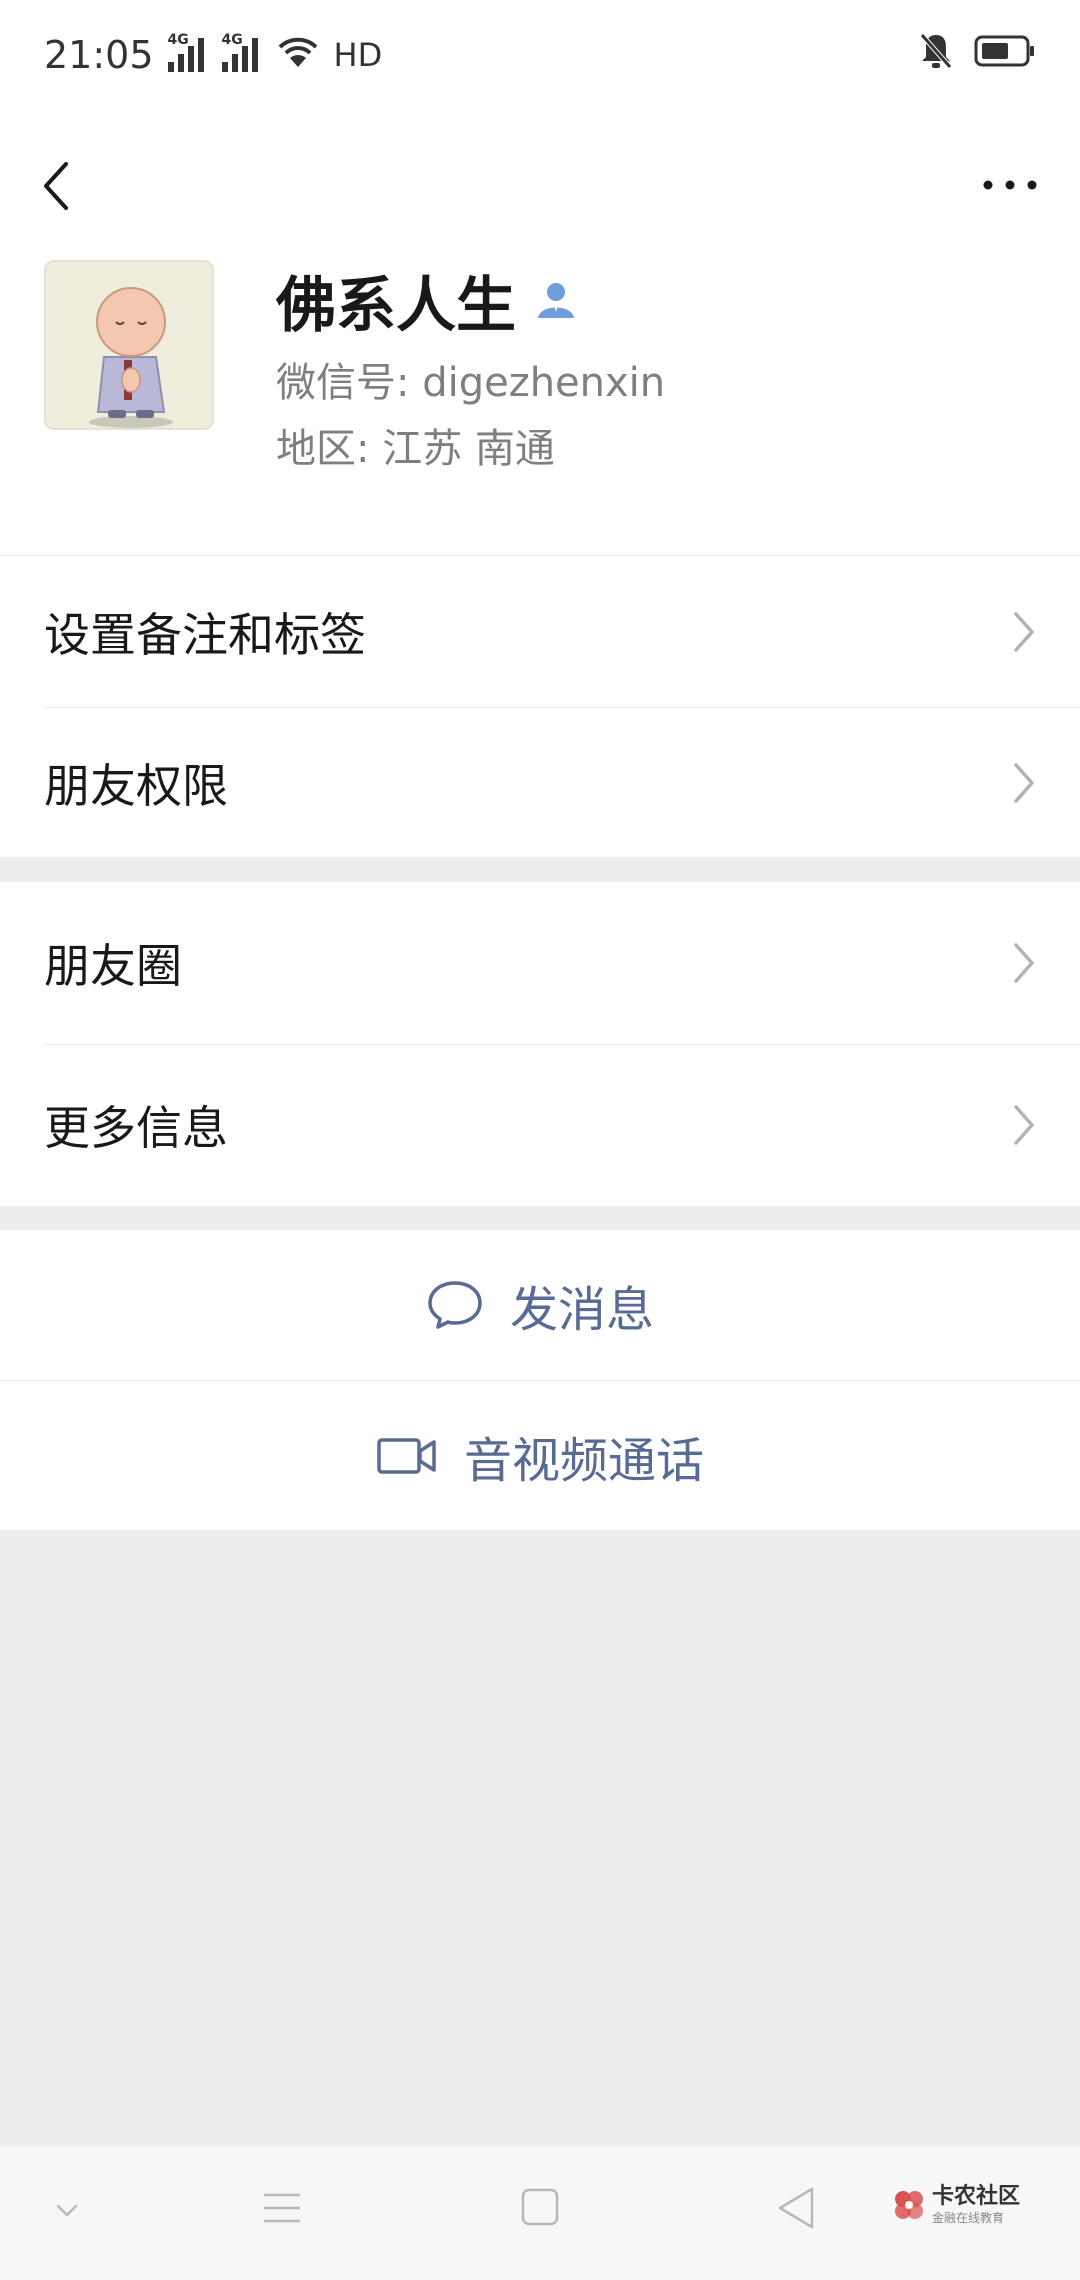 The height and width of the screenshot is (2280, 1080). I want to click on back-button, so click(60, 185).